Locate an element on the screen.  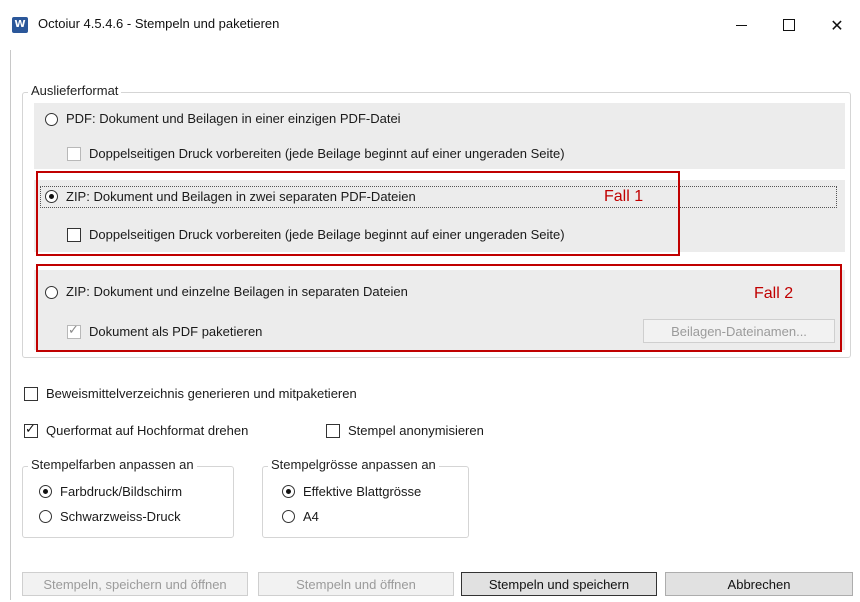
checkbox-anonymize-label: Stempel anonymisieren is located at coordinates (416, 430).